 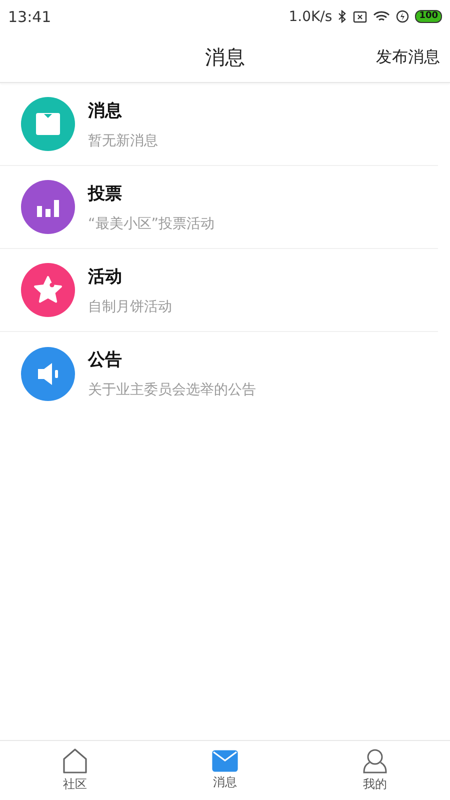 What do you see at coordinates (310, 16) in the screenshot?
I see `network-speed: 1.0K/s` at bounding box center [310, 16].